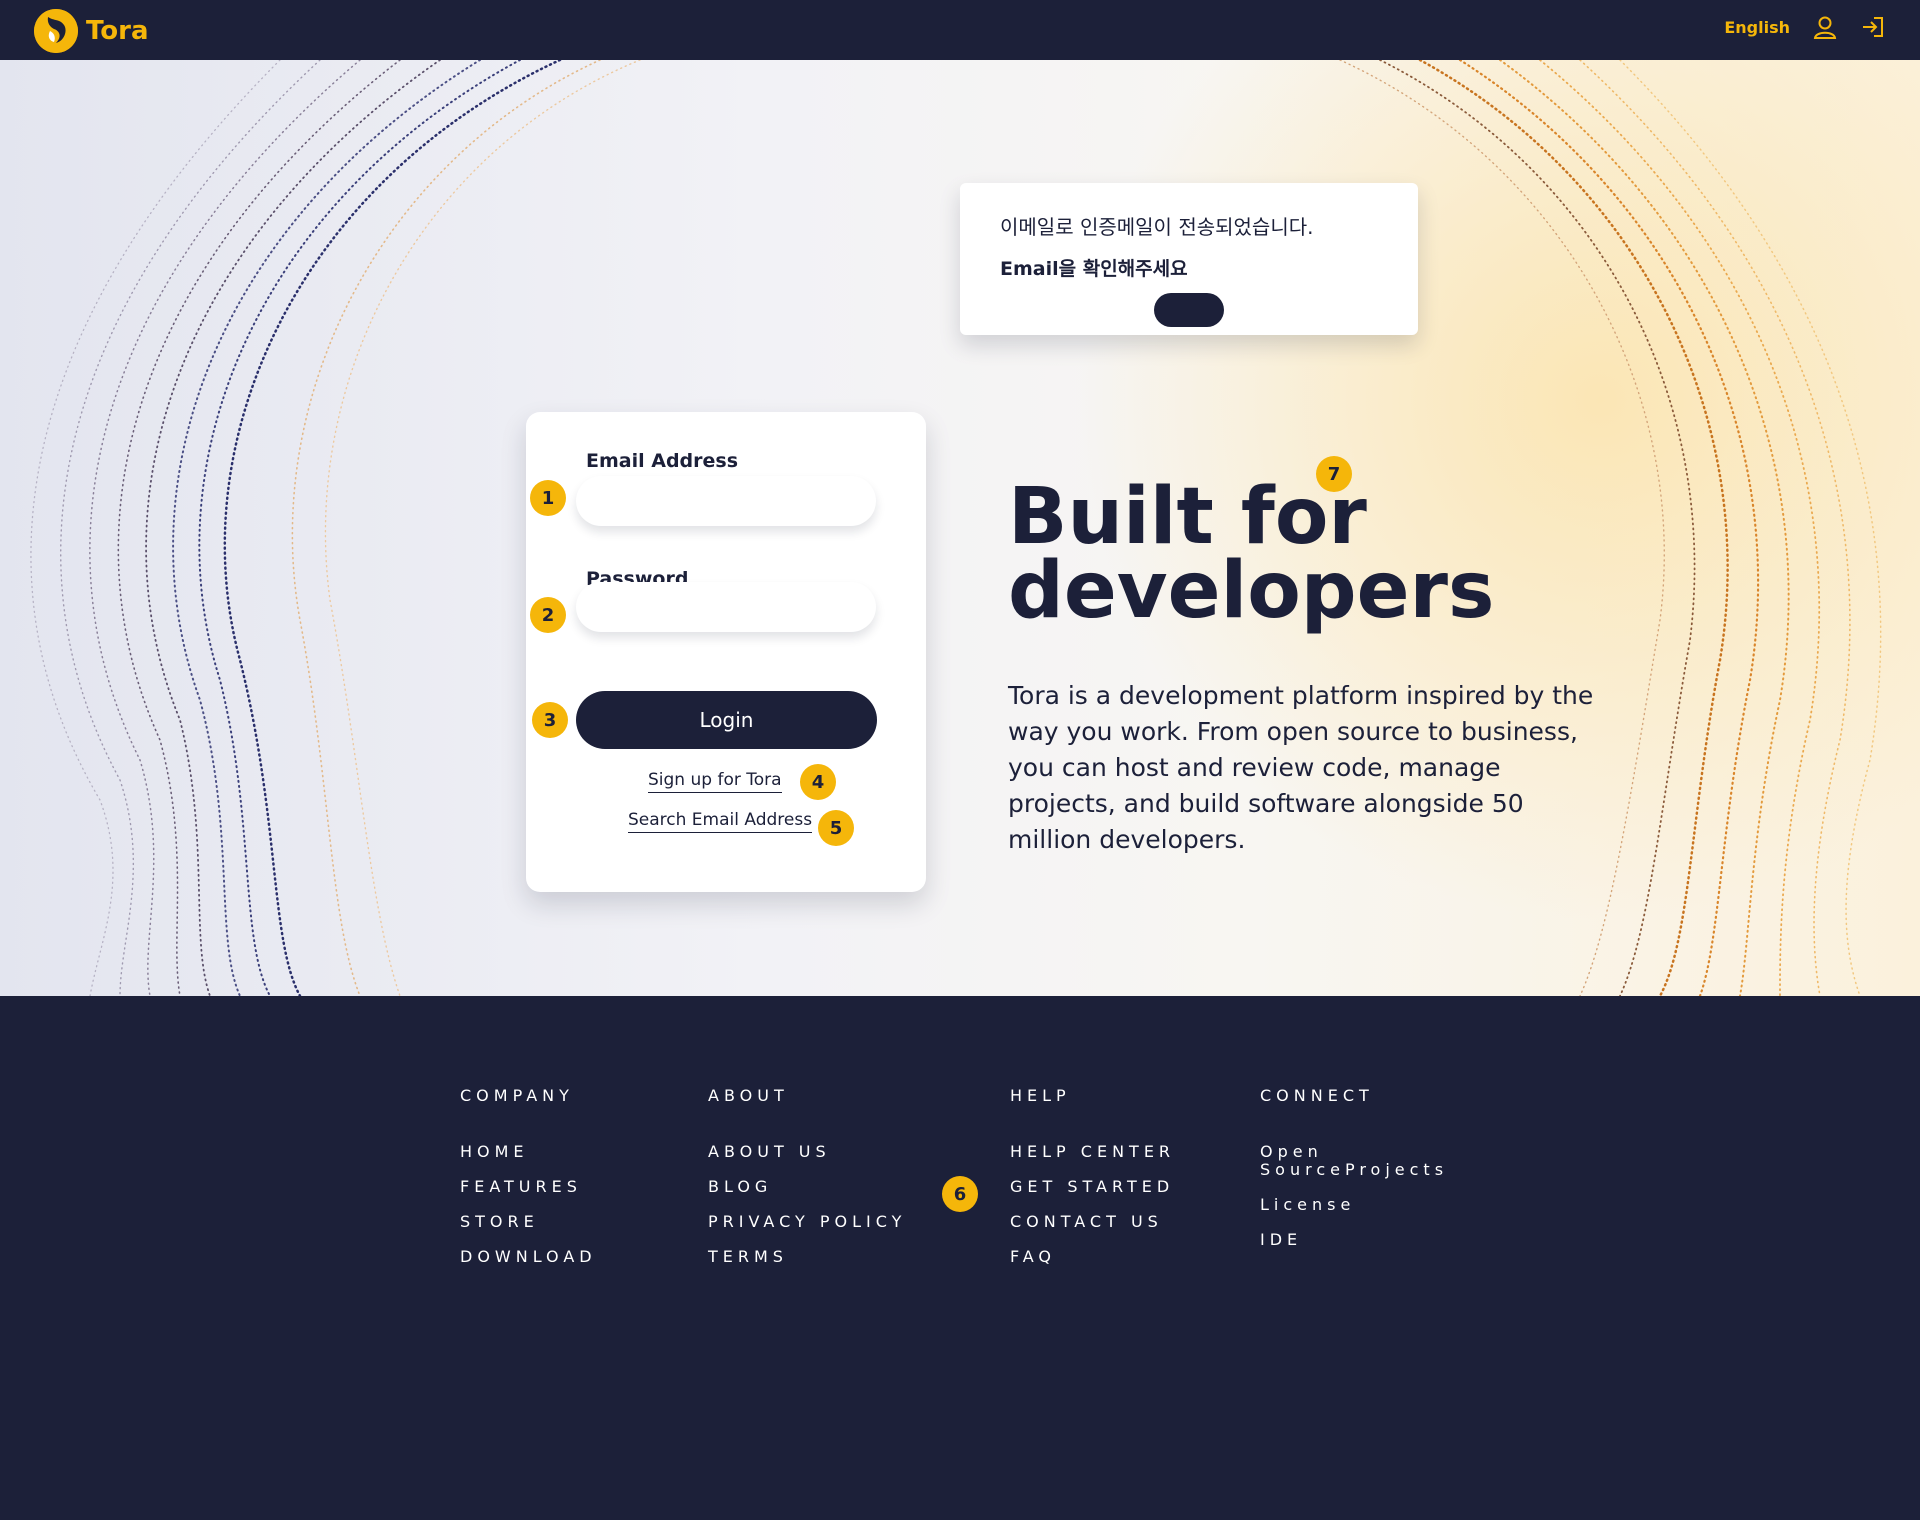 The width and height of the screenshot is (1920, 1520). What do you see at coordinates (1825, 27) in the screenshot?
I see `user-icon` at bounding box center [1825, 27].